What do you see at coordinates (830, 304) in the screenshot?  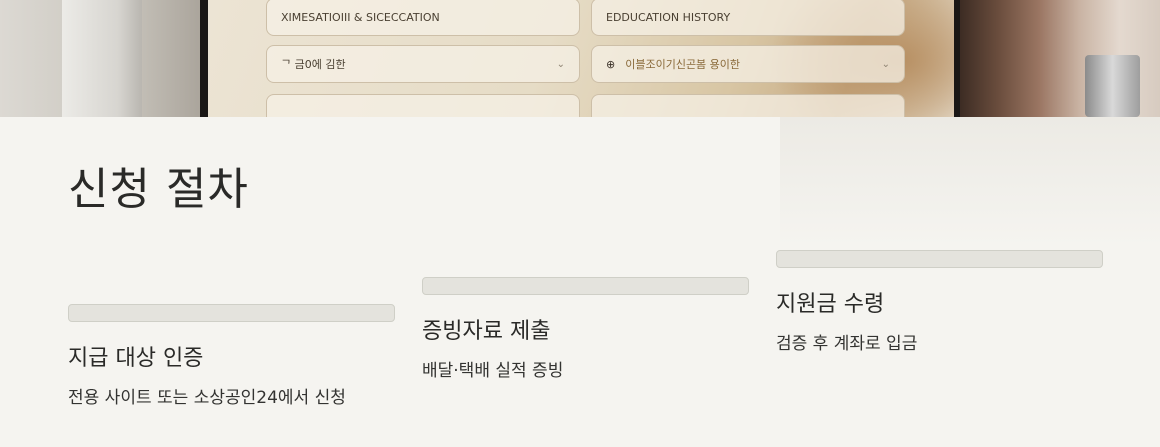 I see `step-title: 지원금 수령` at bounding box center [830, 304].